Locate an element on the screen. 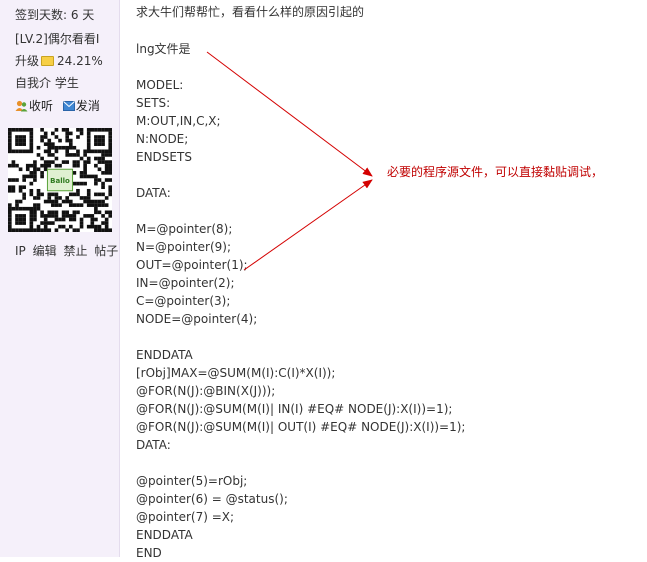 The height and width of the screenshot is (562, 647). code-line: SETS: is located at coordinates (153, 103).